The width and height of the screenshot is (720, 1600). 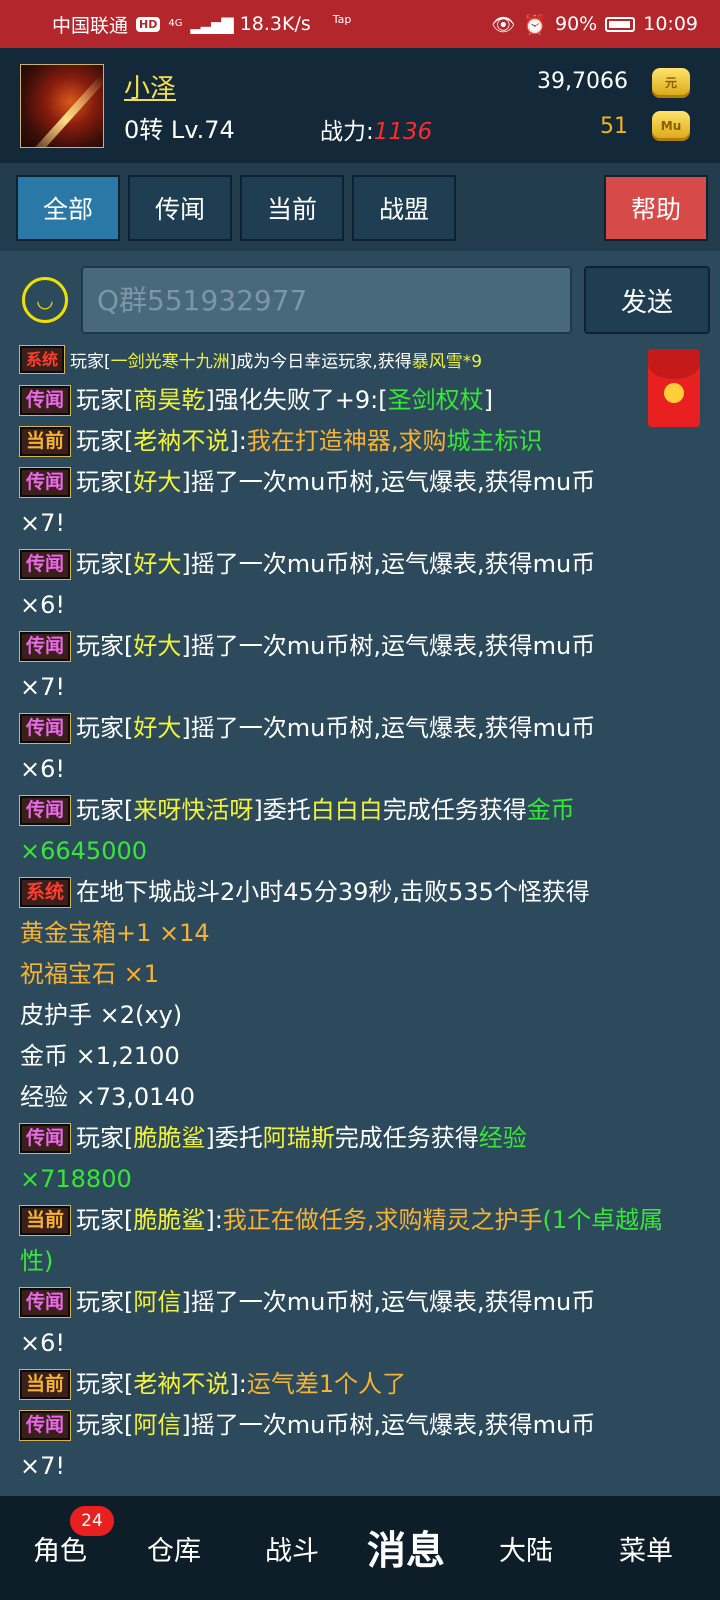 What do you see at coordinates (170, 362) in the screenshot?
I see `player-link: 一剑光寒十九洲` at bounding box center [170, 362].